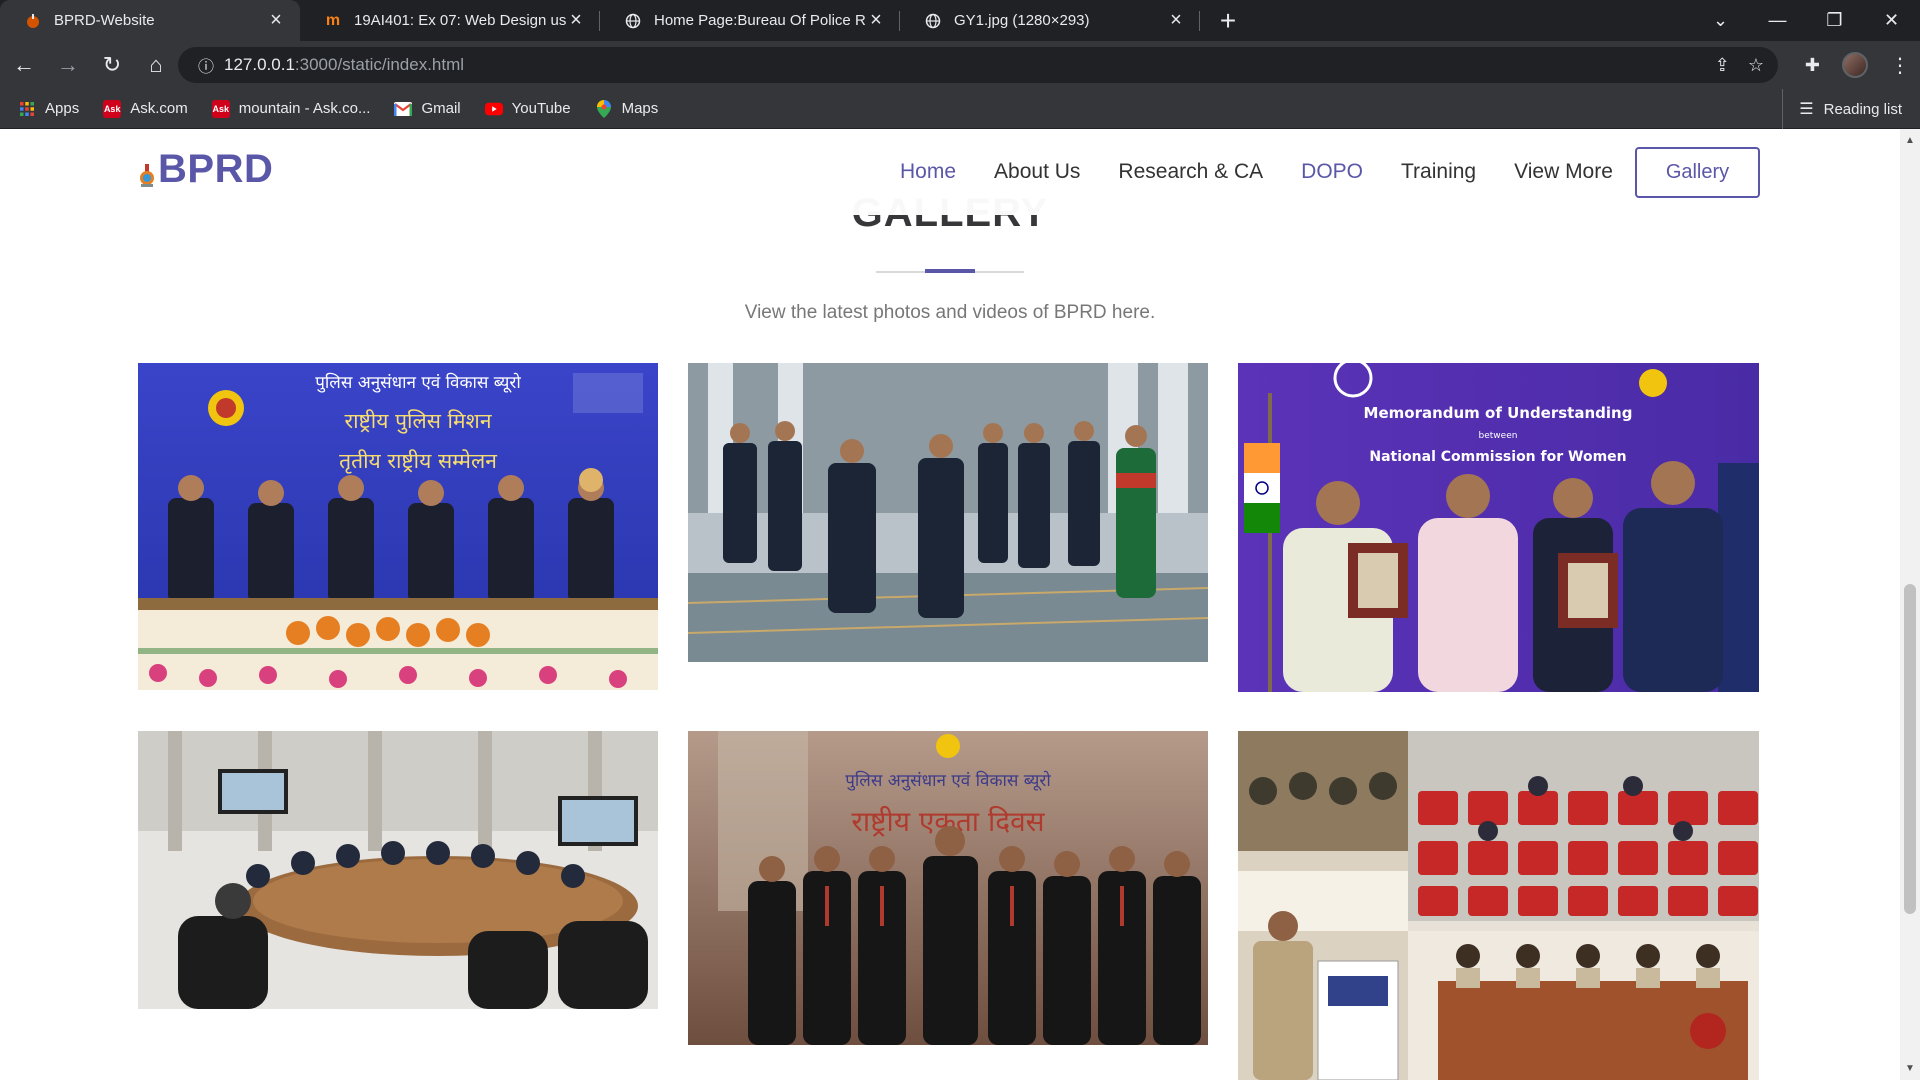 This screenshot has width=1920, height=1080. I want to click on reading-list-button: ☰ Reading list, so click(1842, 109).